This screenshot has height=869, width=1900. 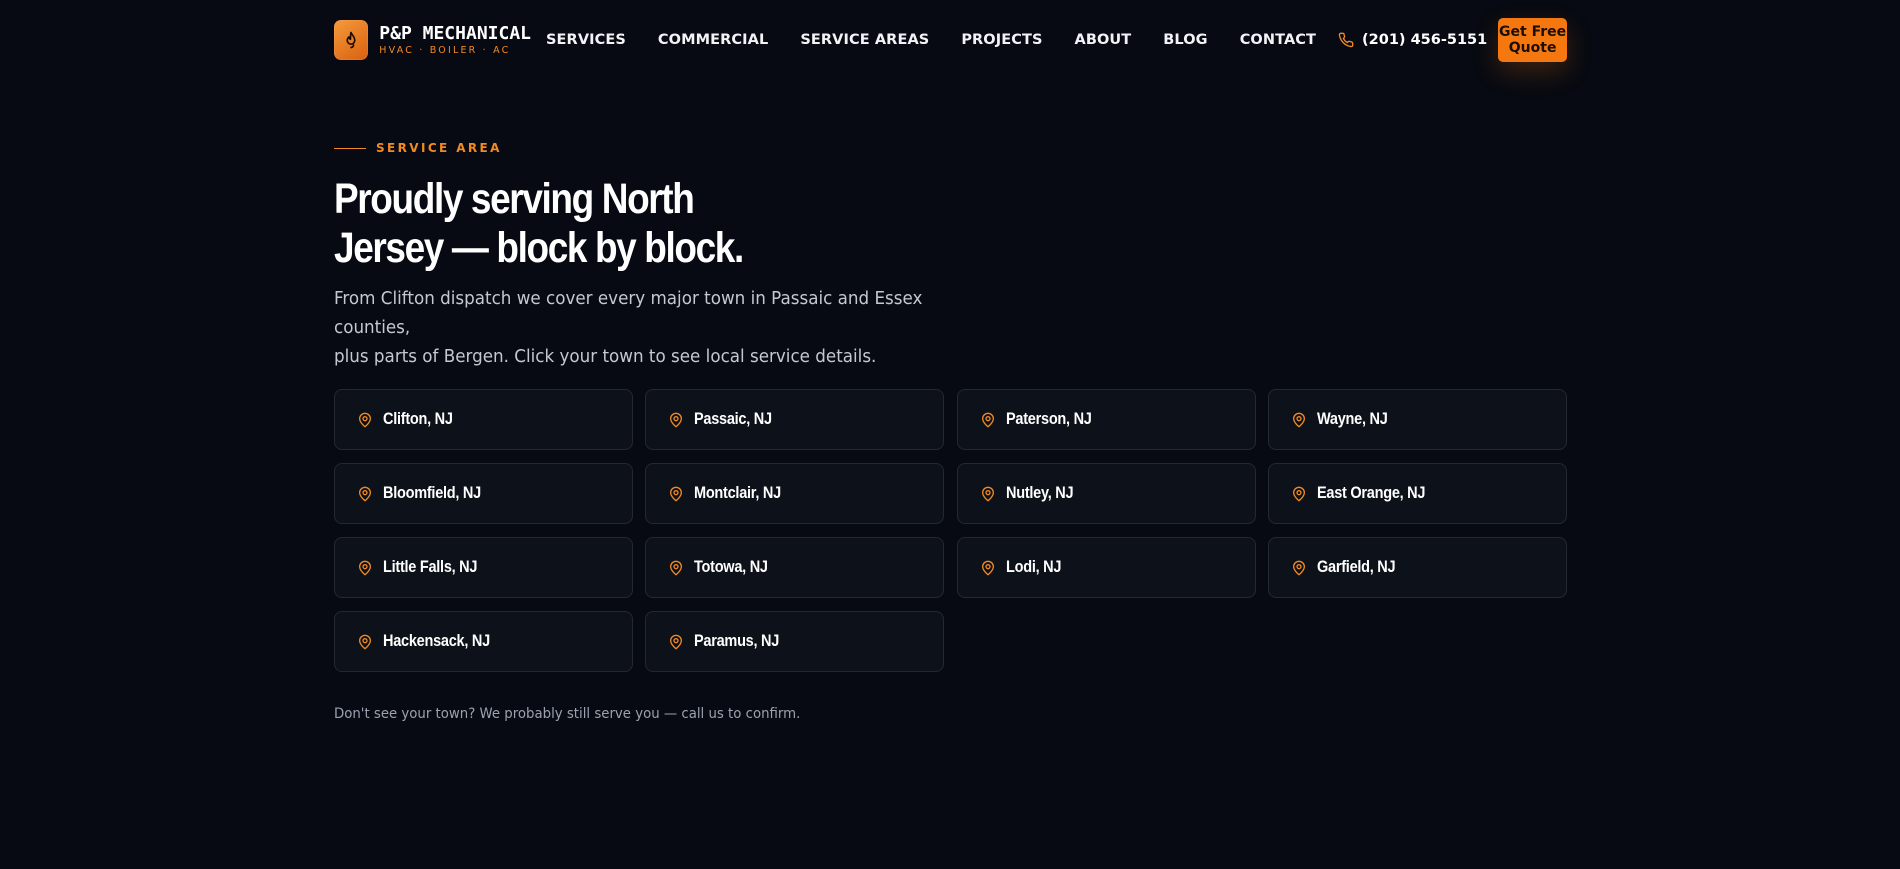 What do you see at coordinates (1356, 567) in the screenshot?
I see `town-label: Garfield, NJ` at bounding box center [1356, 567].